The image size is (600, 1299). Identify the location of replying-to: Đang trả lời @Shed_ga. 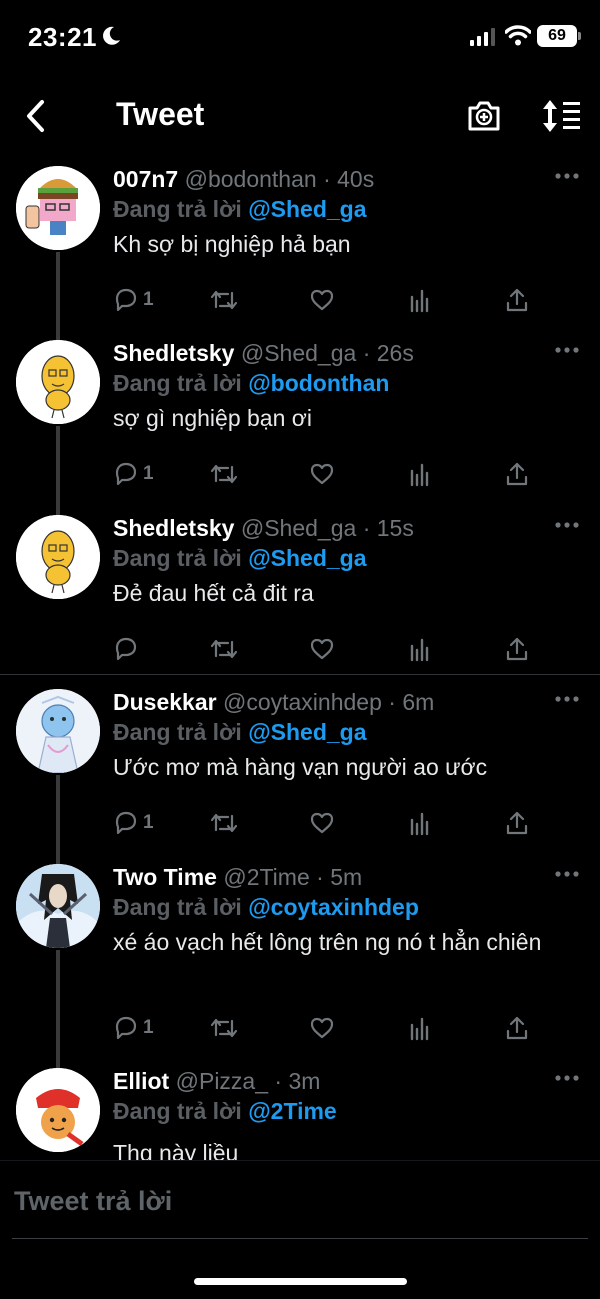
(240, 732).